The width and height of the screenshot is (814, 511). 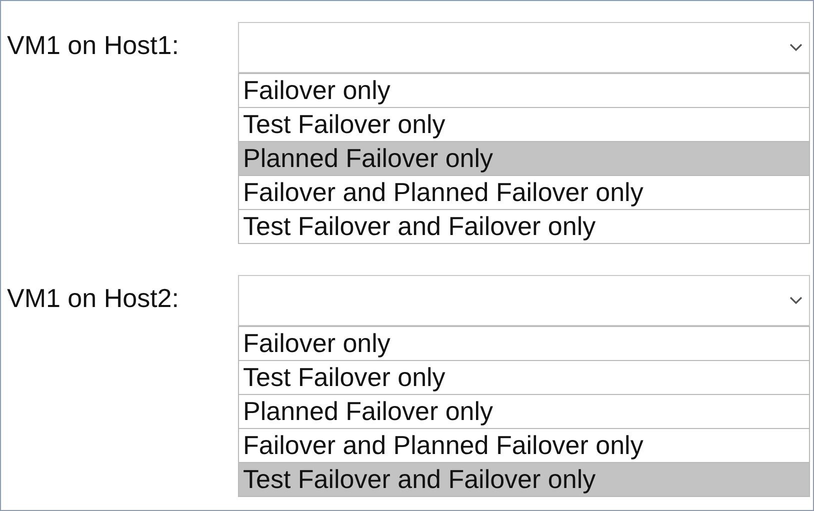 I want to click on question-label: VM1 on Host1:, so click(x=93, y=44).